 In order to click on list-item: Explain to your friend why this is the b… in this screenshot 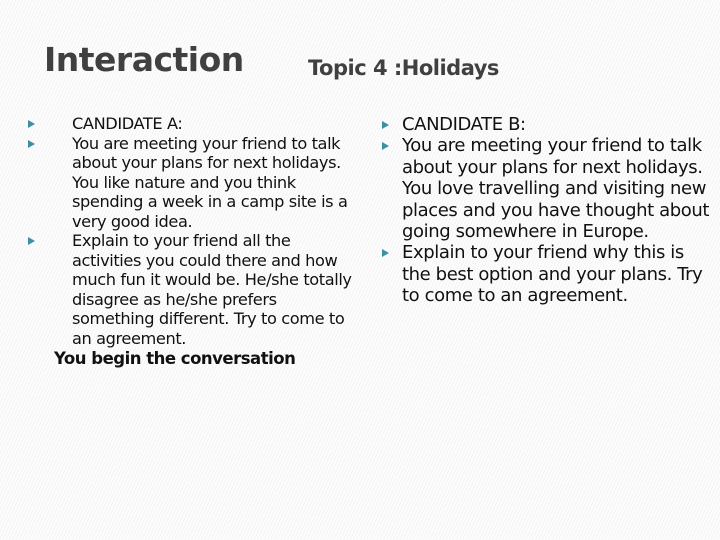, I will do `click(548, 274)`.